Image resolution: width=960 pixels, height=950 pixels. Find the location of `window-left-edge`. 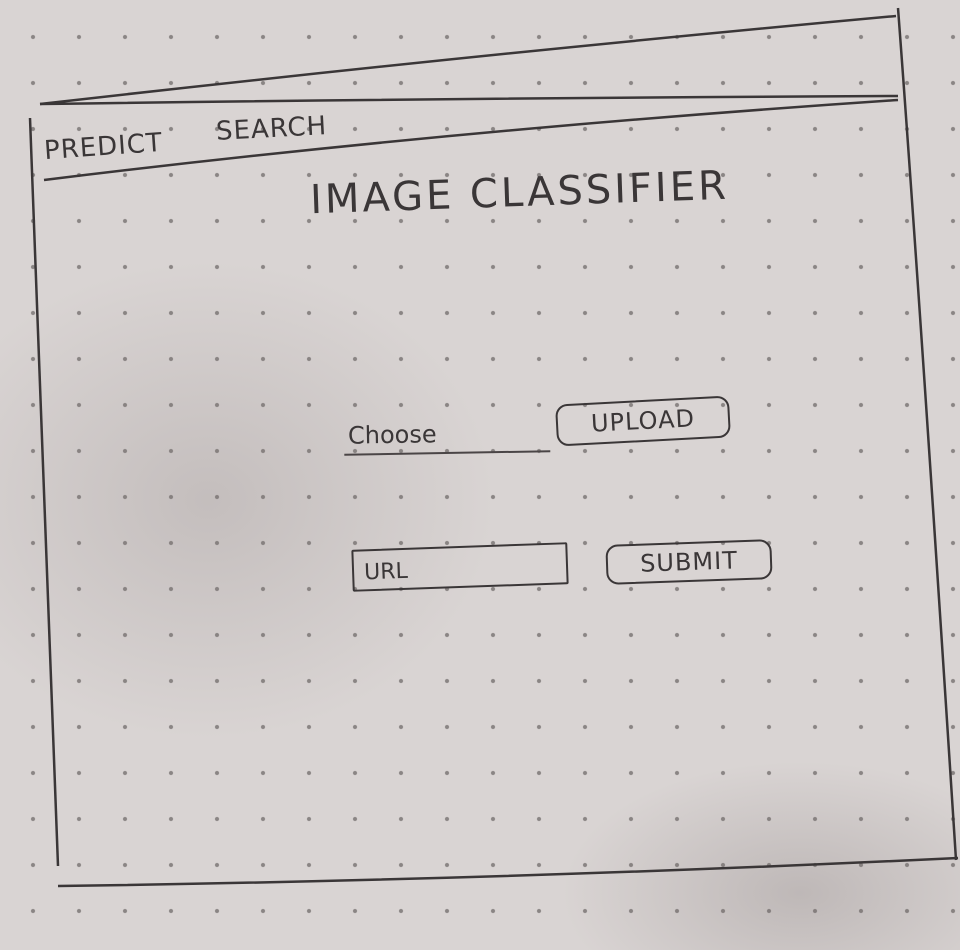

window-left-edge is located at coordinates (44, 492).